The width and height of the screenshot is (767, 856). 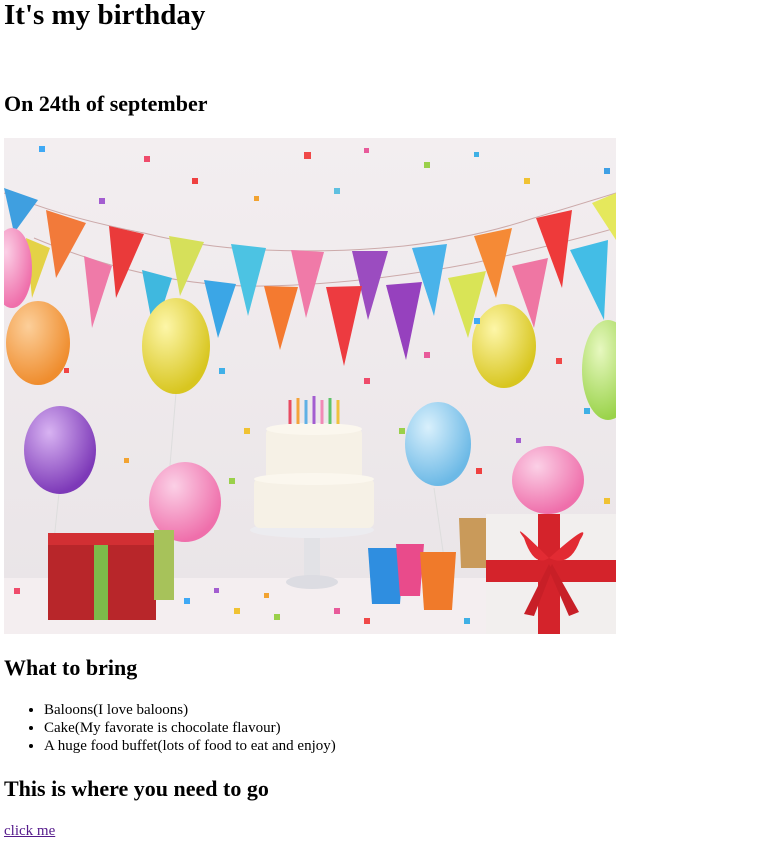 What do you see at coordinates (190, 710) in the screenshot?
I see `list-item: Baloons(I love baloons)` at bounding box center [190, 710].